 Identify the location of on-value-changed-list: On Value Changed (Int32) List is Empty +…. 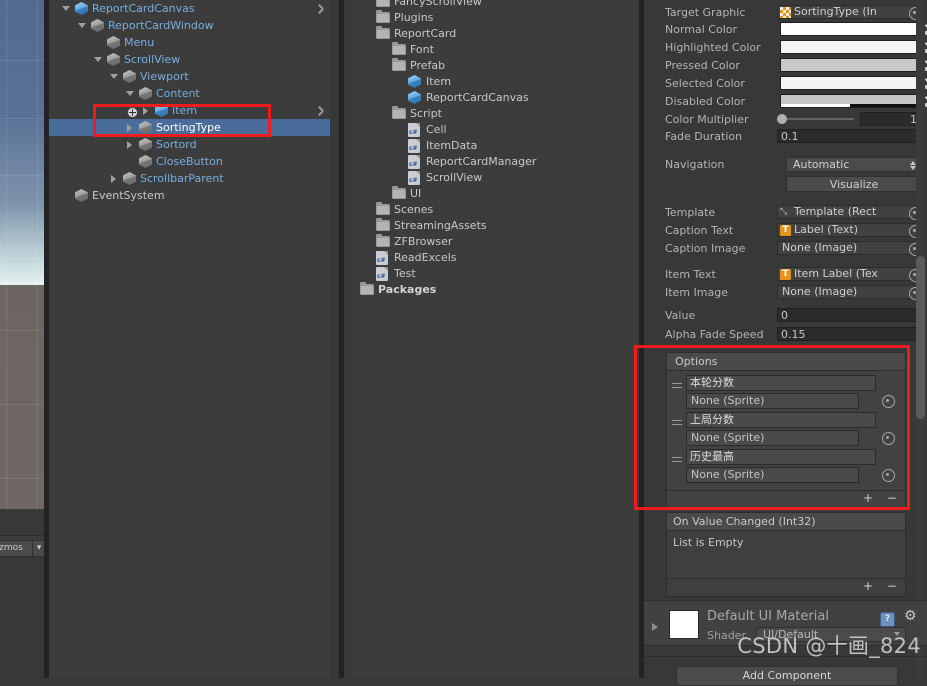
(786, 554).